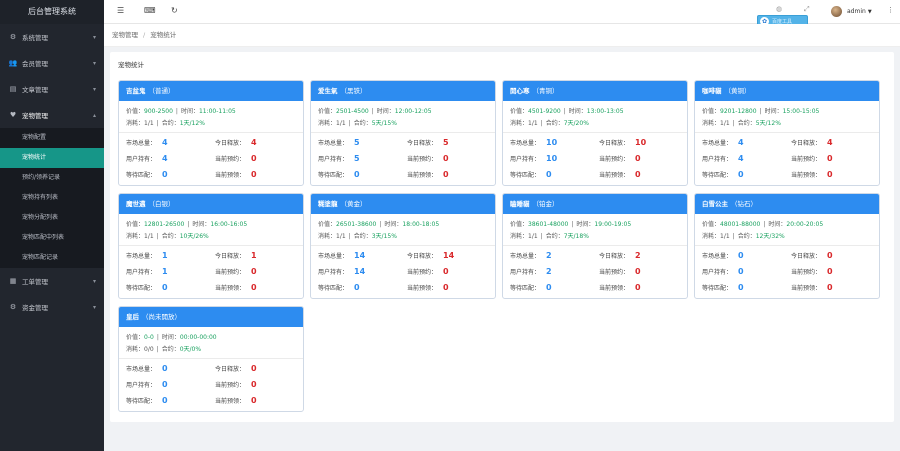 The height and width of the screenshot is (451, 900). Describe the element at coordinates (52, 238) in the screenshot. I see `sidebar-subitem-matching-list: 宠物匹配中列表` at that location.